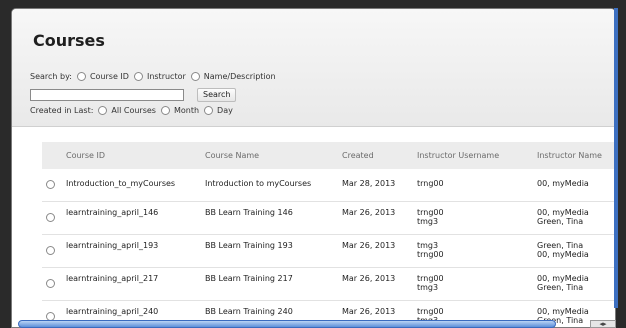  What do you see at coordinates (51, 76) in the screenshot?
I see `search-by-label: Search by:` at bounding box center [51, 76].